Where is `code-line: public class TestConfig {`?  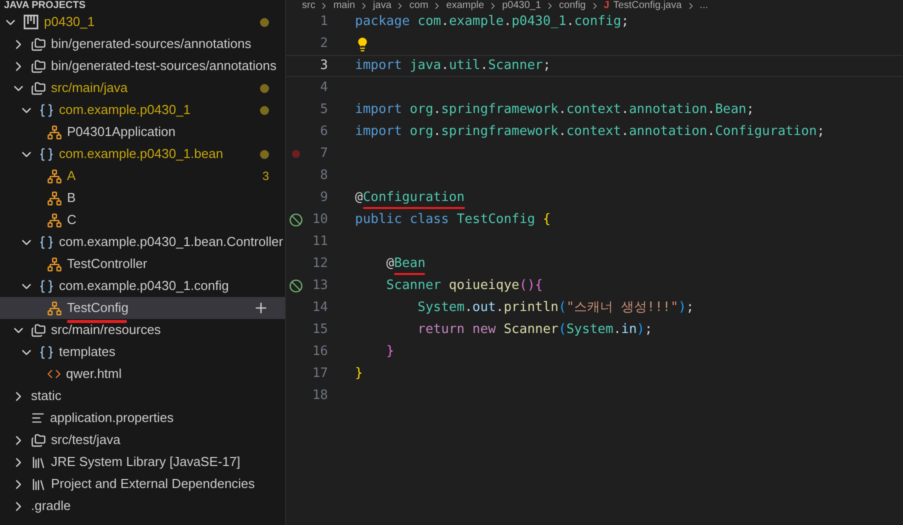
code-line: public class TestConfig { is located at coordinates (453, 220).